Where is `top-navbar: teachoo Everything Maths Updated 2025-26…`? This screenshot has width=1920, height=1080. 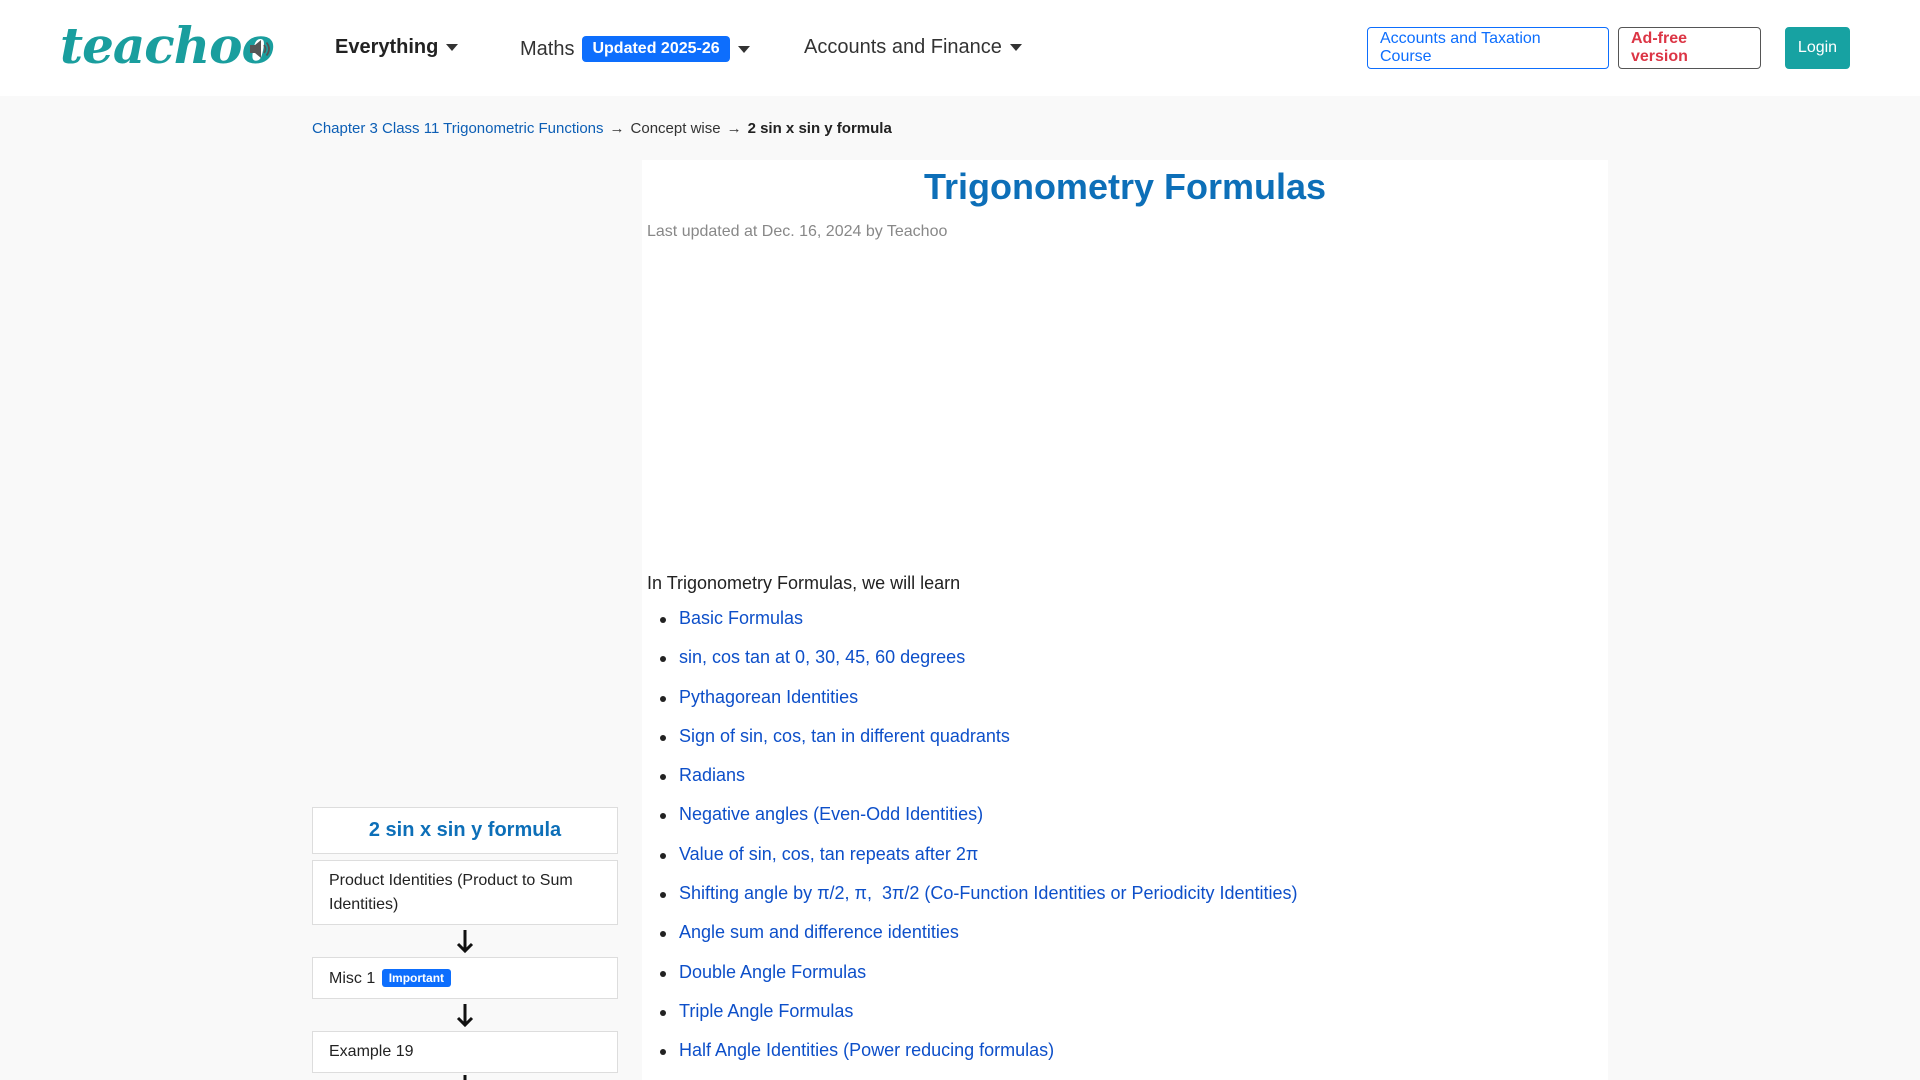 top-navbar: teachoo Everything Maths Updated 2025-26… is located at coordinates (960, 48).